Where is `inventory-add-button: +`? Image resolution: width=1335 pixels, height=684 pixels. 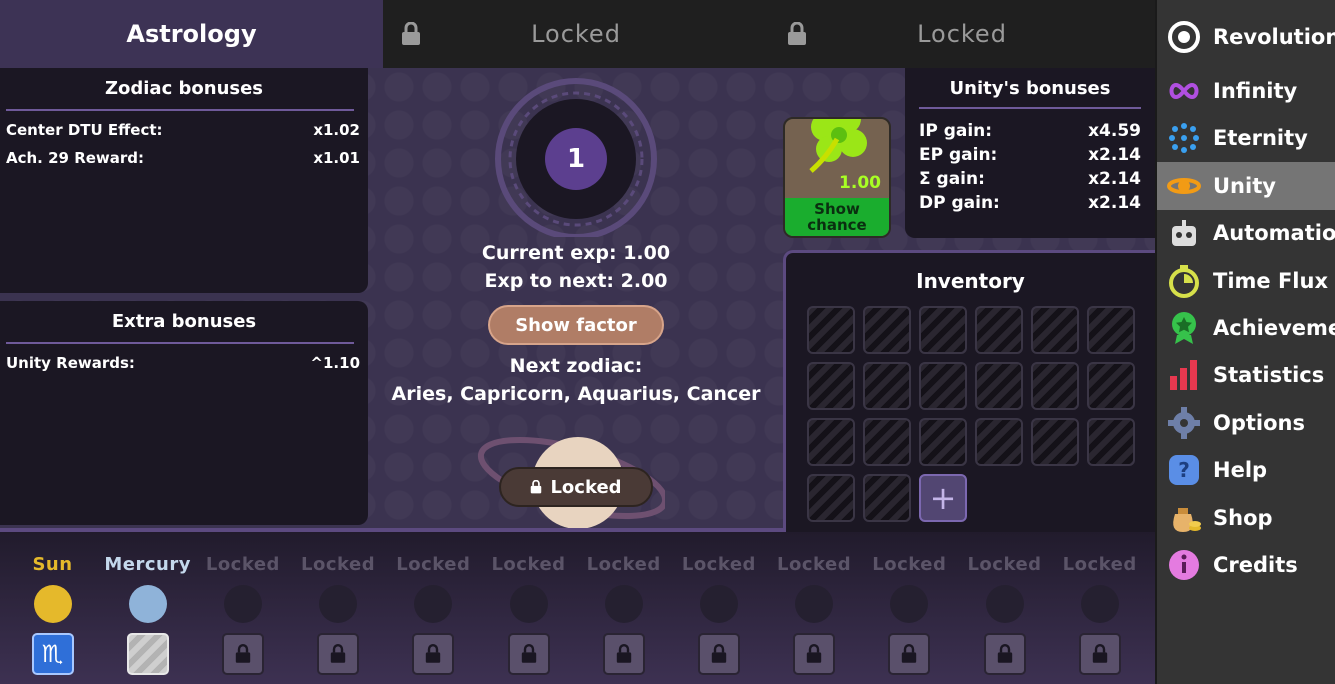
inventory-add-button: + is located at coordinates (943, 498).